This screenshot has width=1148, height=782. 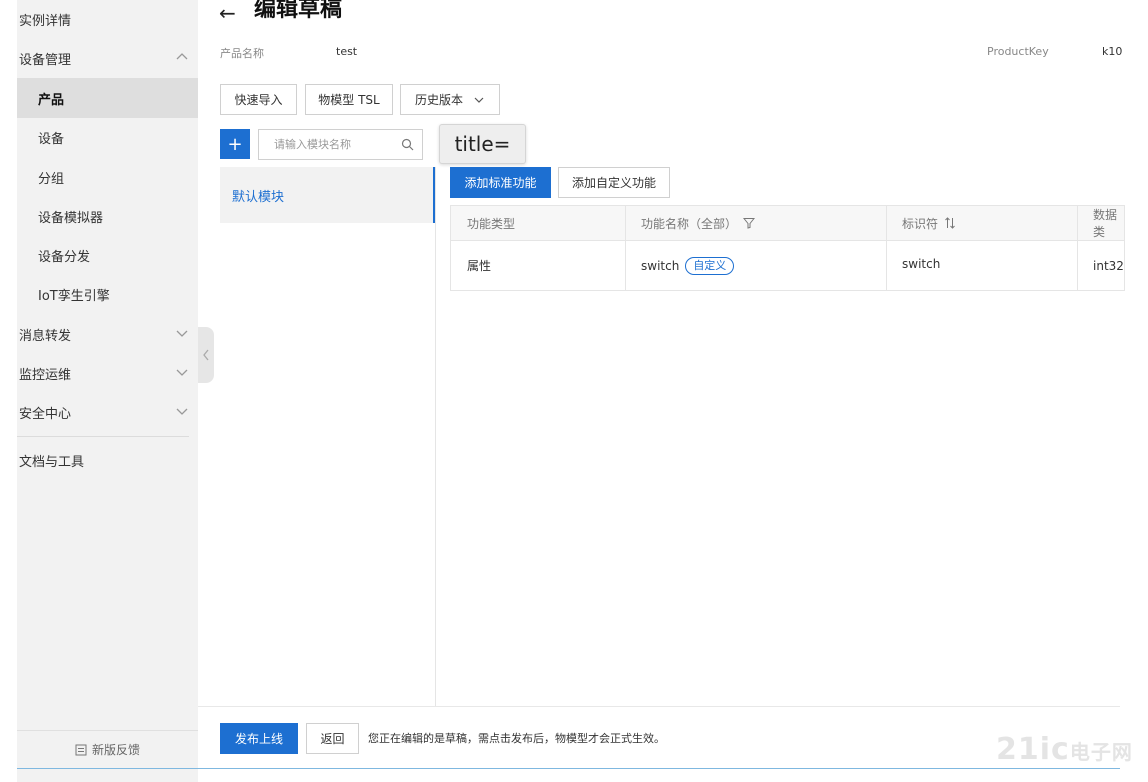 What do you see at coordinates (516, 738) in the screenshot?
I see `draft-notice: 您正在编辑的是草稿，需点击发布后，物模型才会正式生效。` at bounding box center [516, 738].